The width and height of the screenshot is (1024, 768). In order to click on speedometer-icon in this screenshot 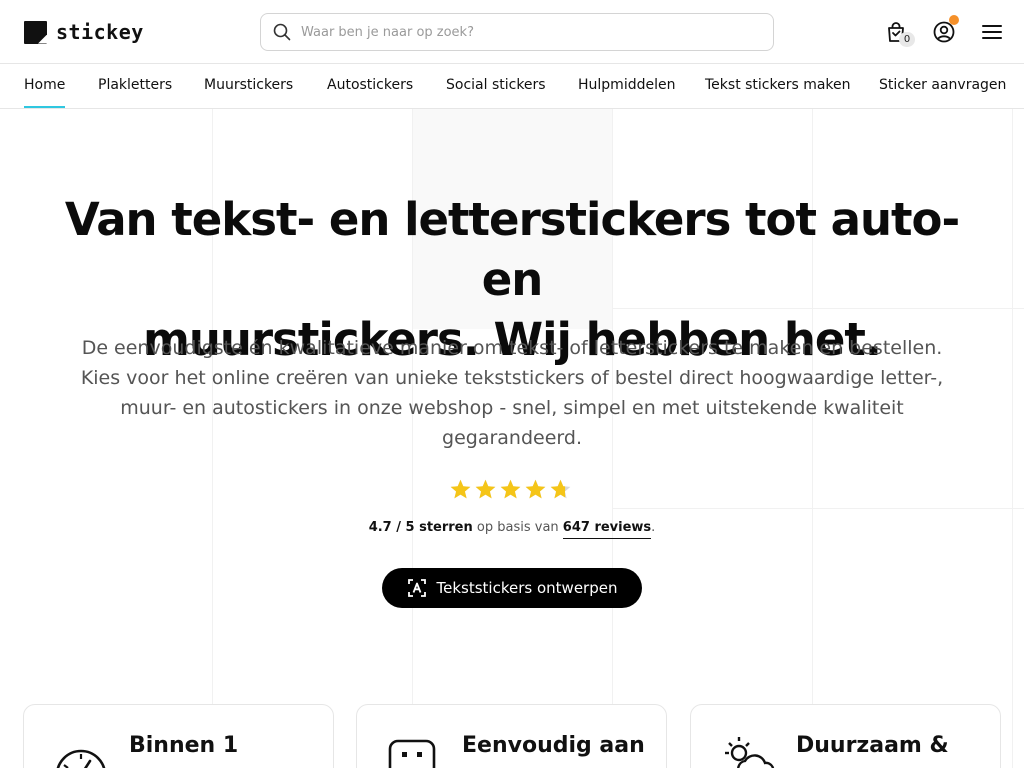, I will do `click(81, 758)`.